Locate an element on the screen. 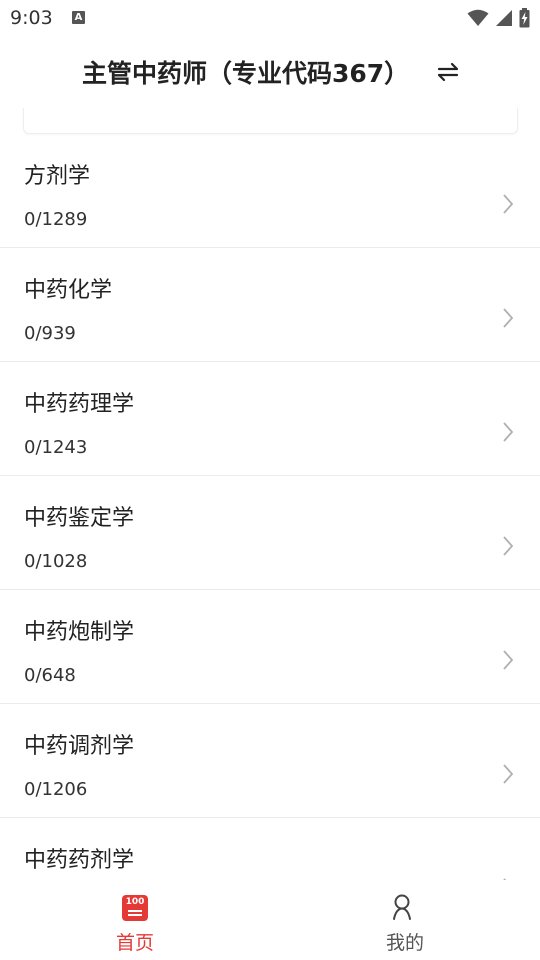 This screenshot has height=960, width=540. status-time: 9:03 is located at coordinates (31, 18).